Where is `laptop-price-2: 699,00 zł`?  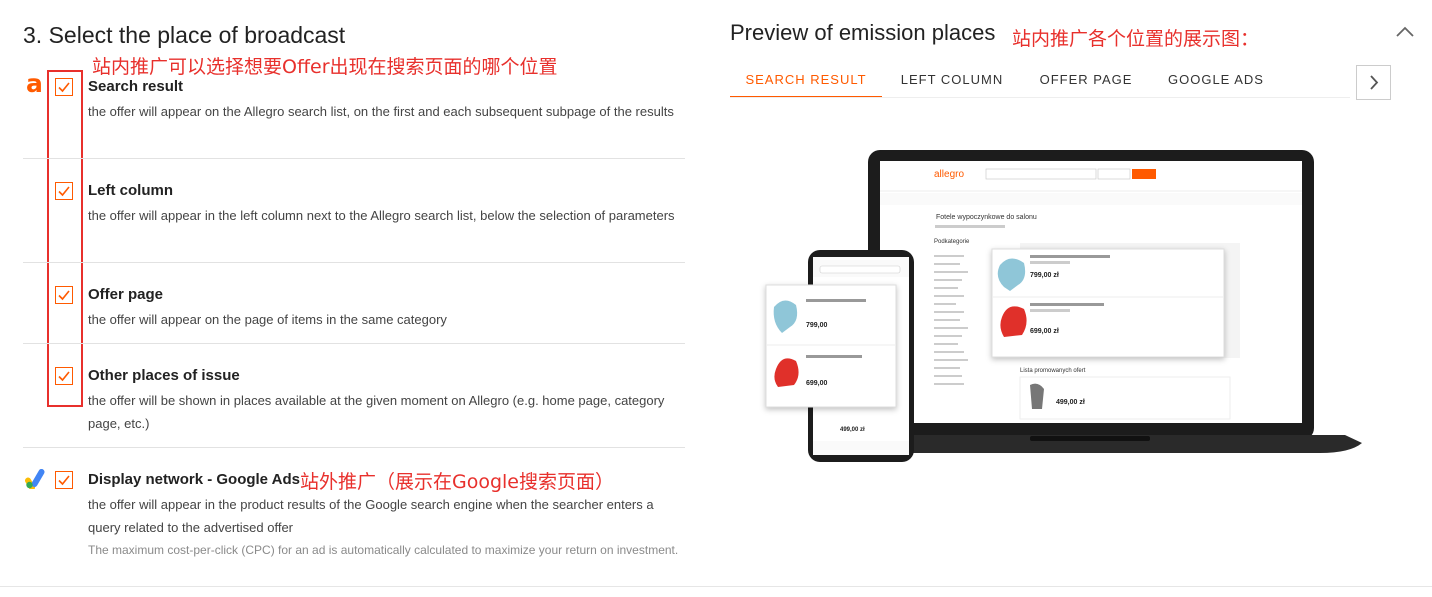
laptop-price-2: 699,00 zł is located at coordinates (1044, 331).